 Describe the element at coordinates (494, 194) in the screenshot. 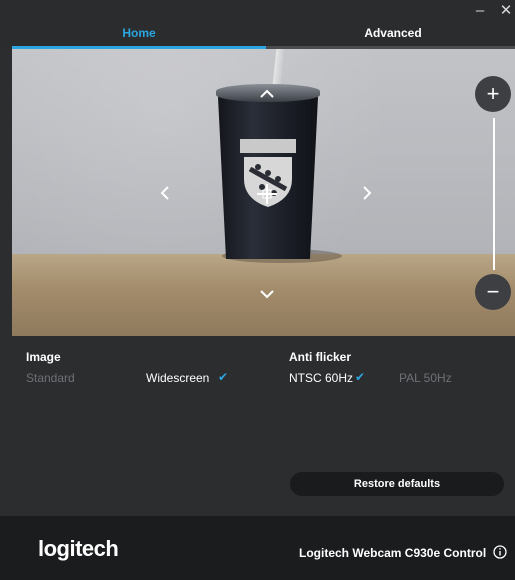

I see `zoom-slider-track` at that location.